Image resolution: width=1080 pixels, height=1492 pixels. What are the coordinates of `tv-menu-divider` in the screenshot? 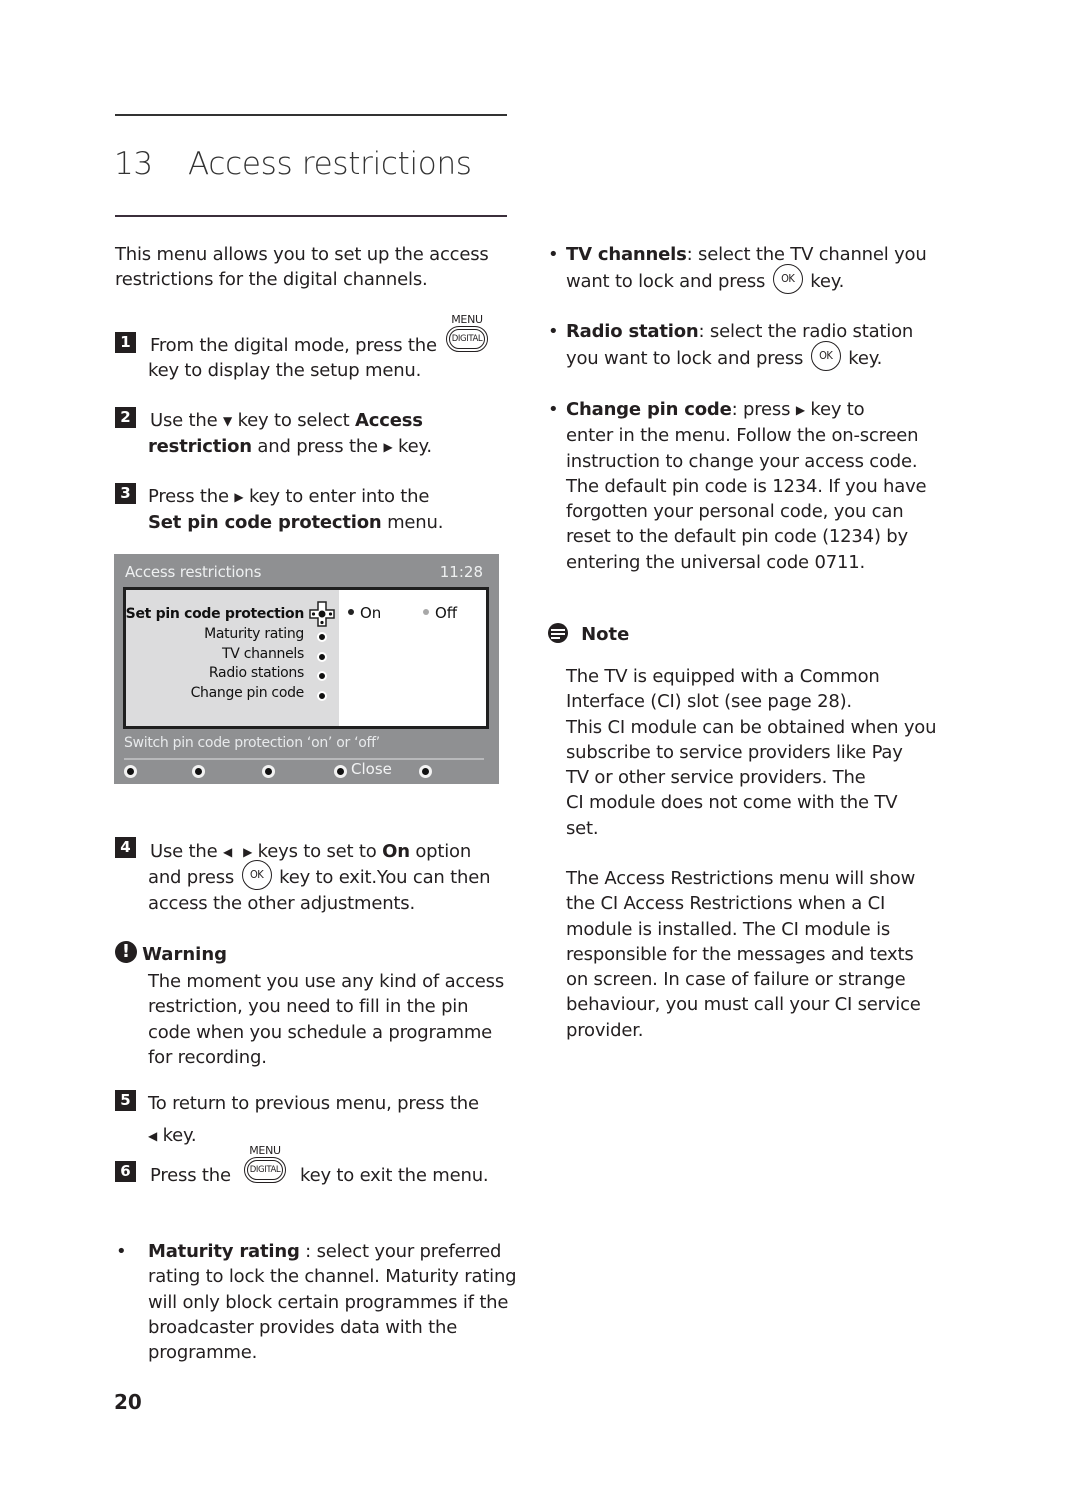 It's located at (304, 759).